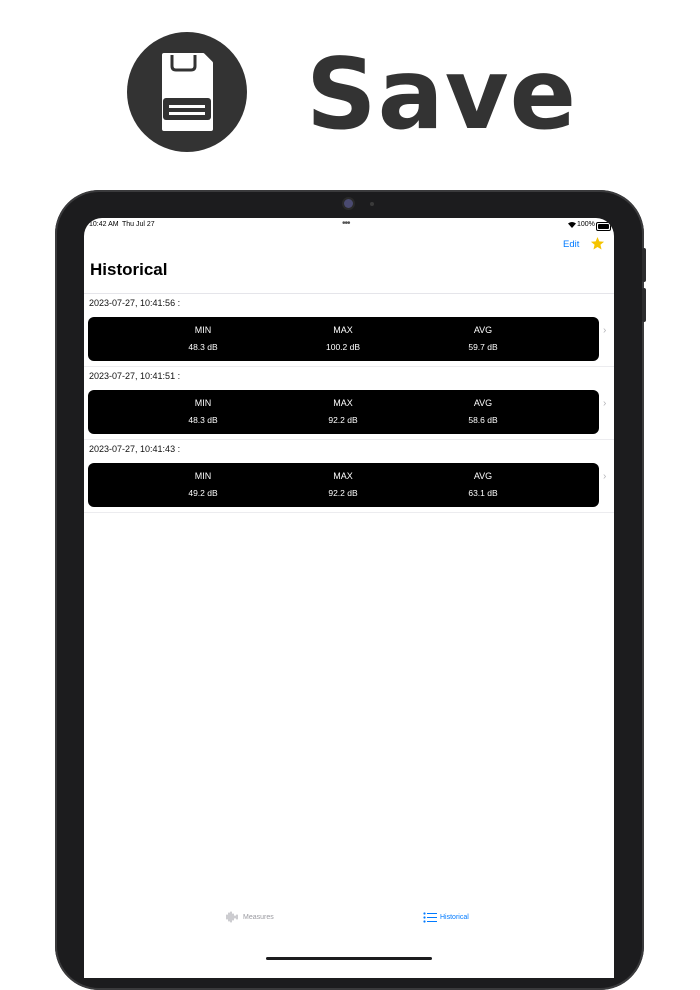 This screenshot has height=990, width=700. I want to click on tab-measures: Measures, so click(250, 917).